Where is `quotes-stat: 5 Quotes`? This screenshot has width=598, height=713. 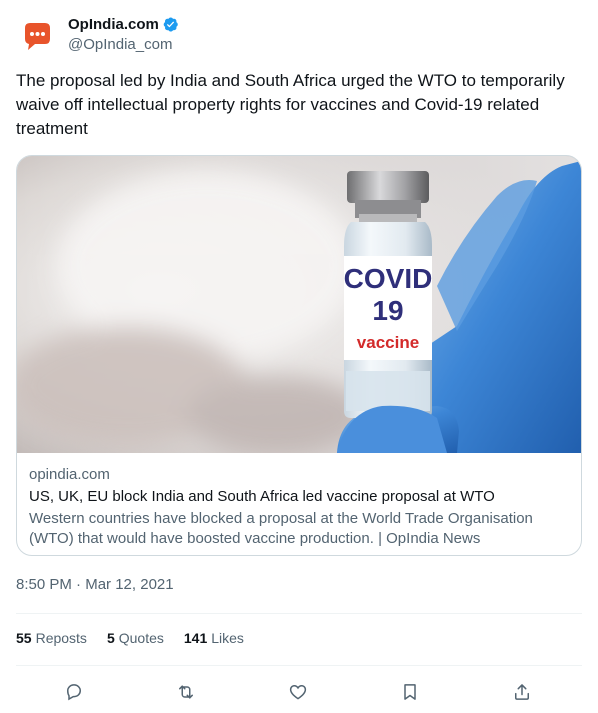
quotes-stat: 5 Quotes is located at coordinates (135, 638).